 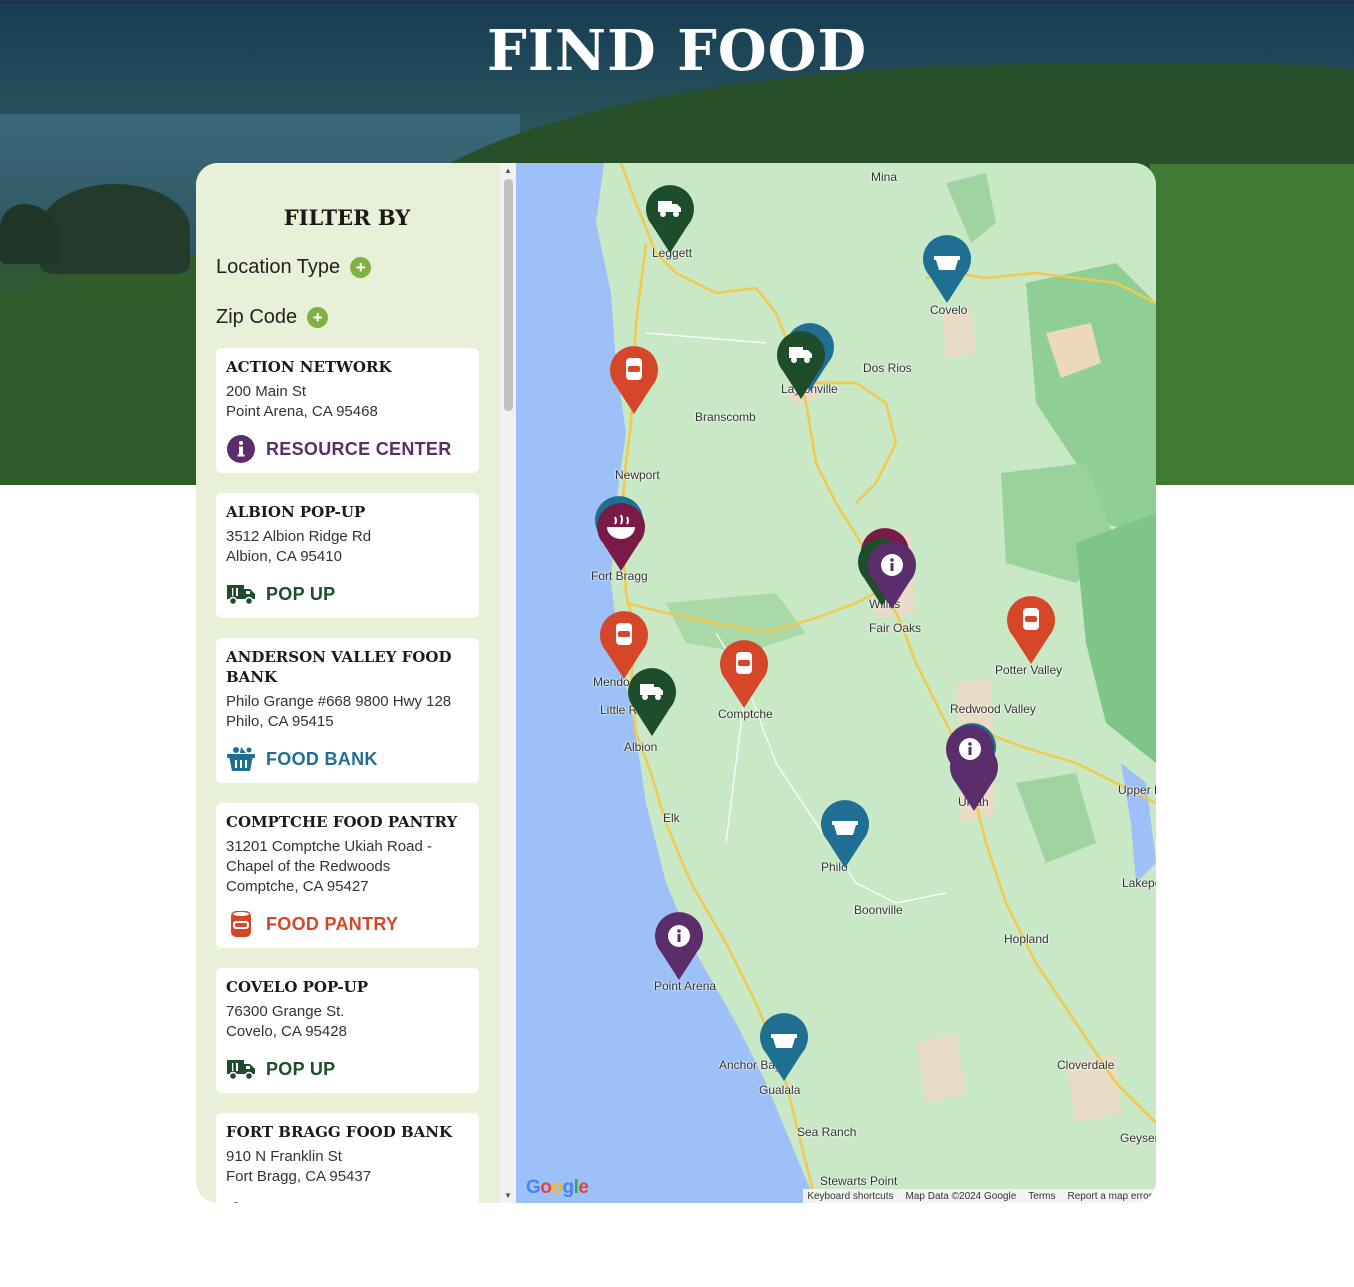 What do you see at coordinates (284, 556) in the screenshot?
I see `location-address-line2: Albion, CA 95410` at bounding box center [284, 556].